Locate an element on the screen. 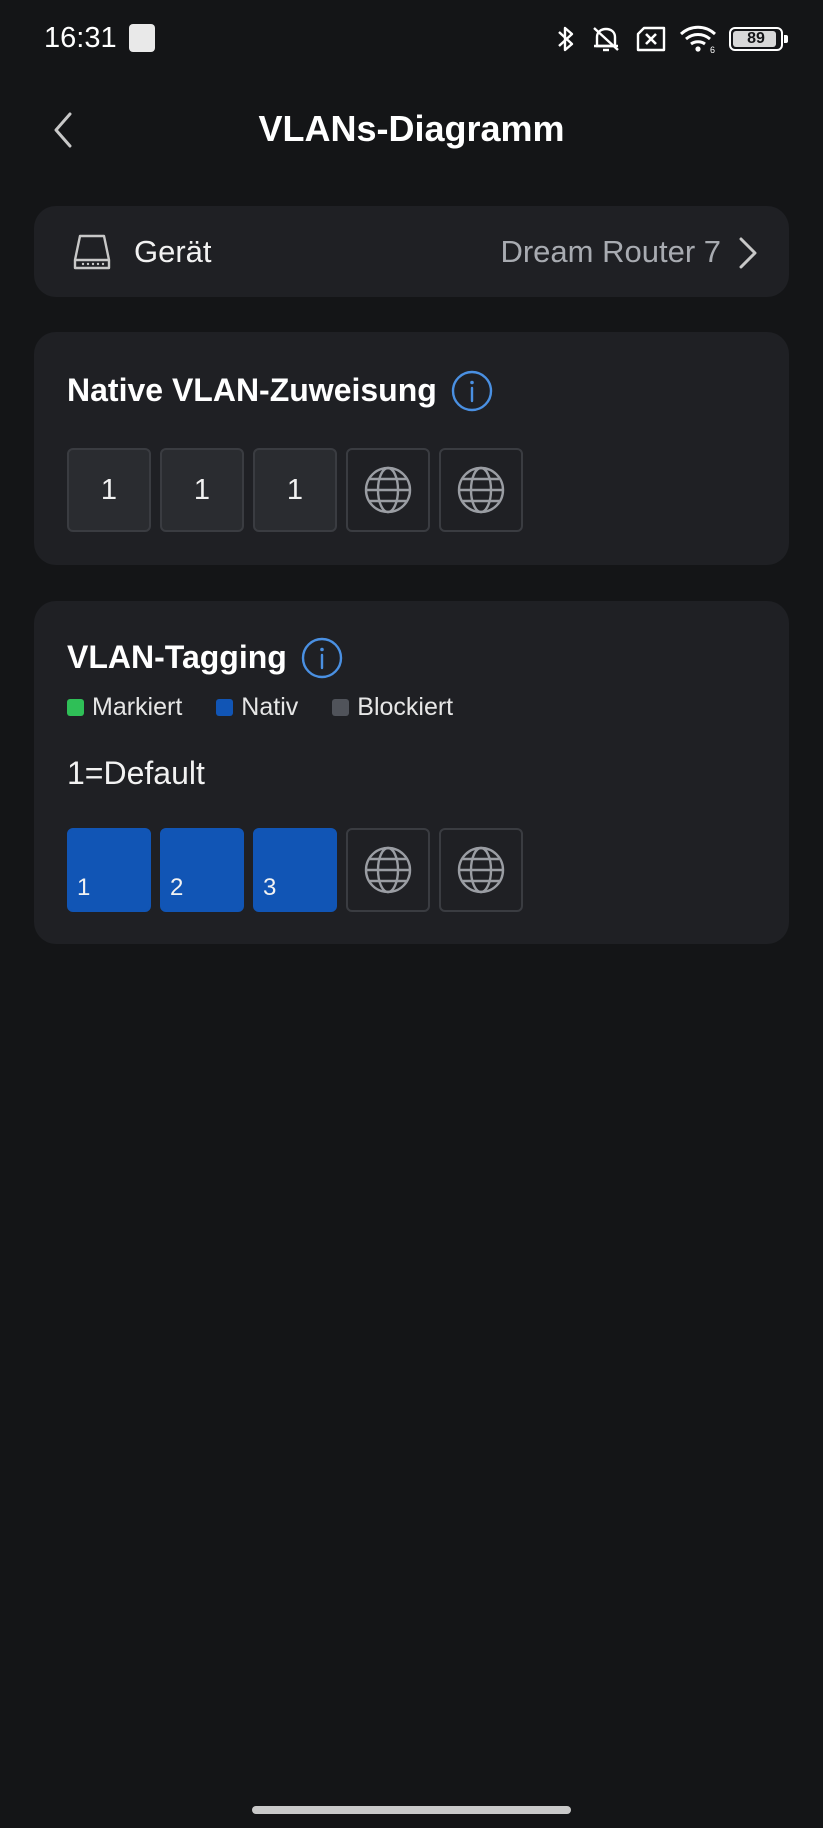  native-vlan-card: Native VLAN-Zuweisung 1 1 1 is located at coordinates (411, 448).